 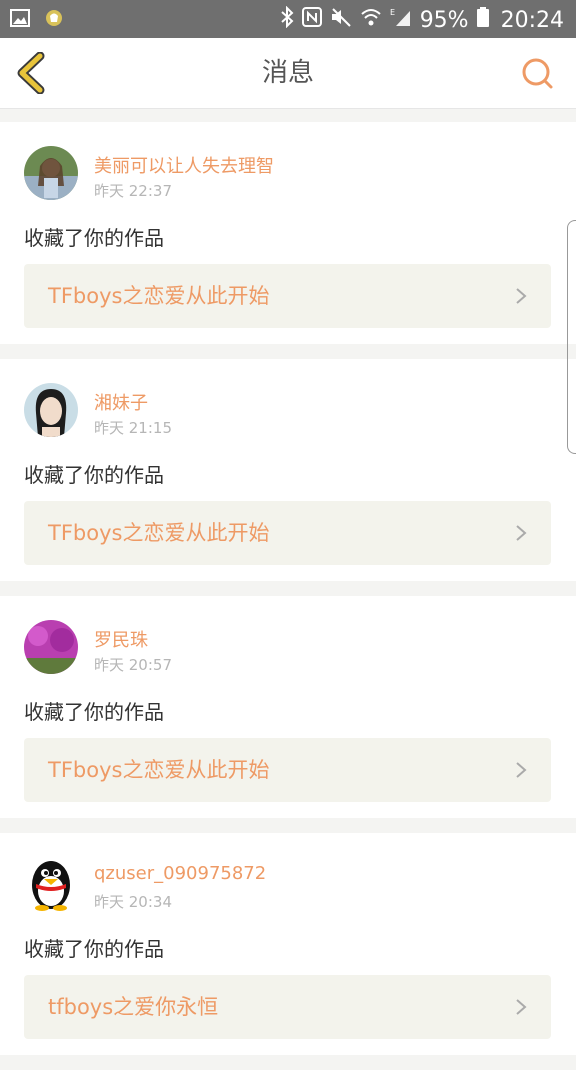 I want to click on search-icon, so click(x=537, y=73).